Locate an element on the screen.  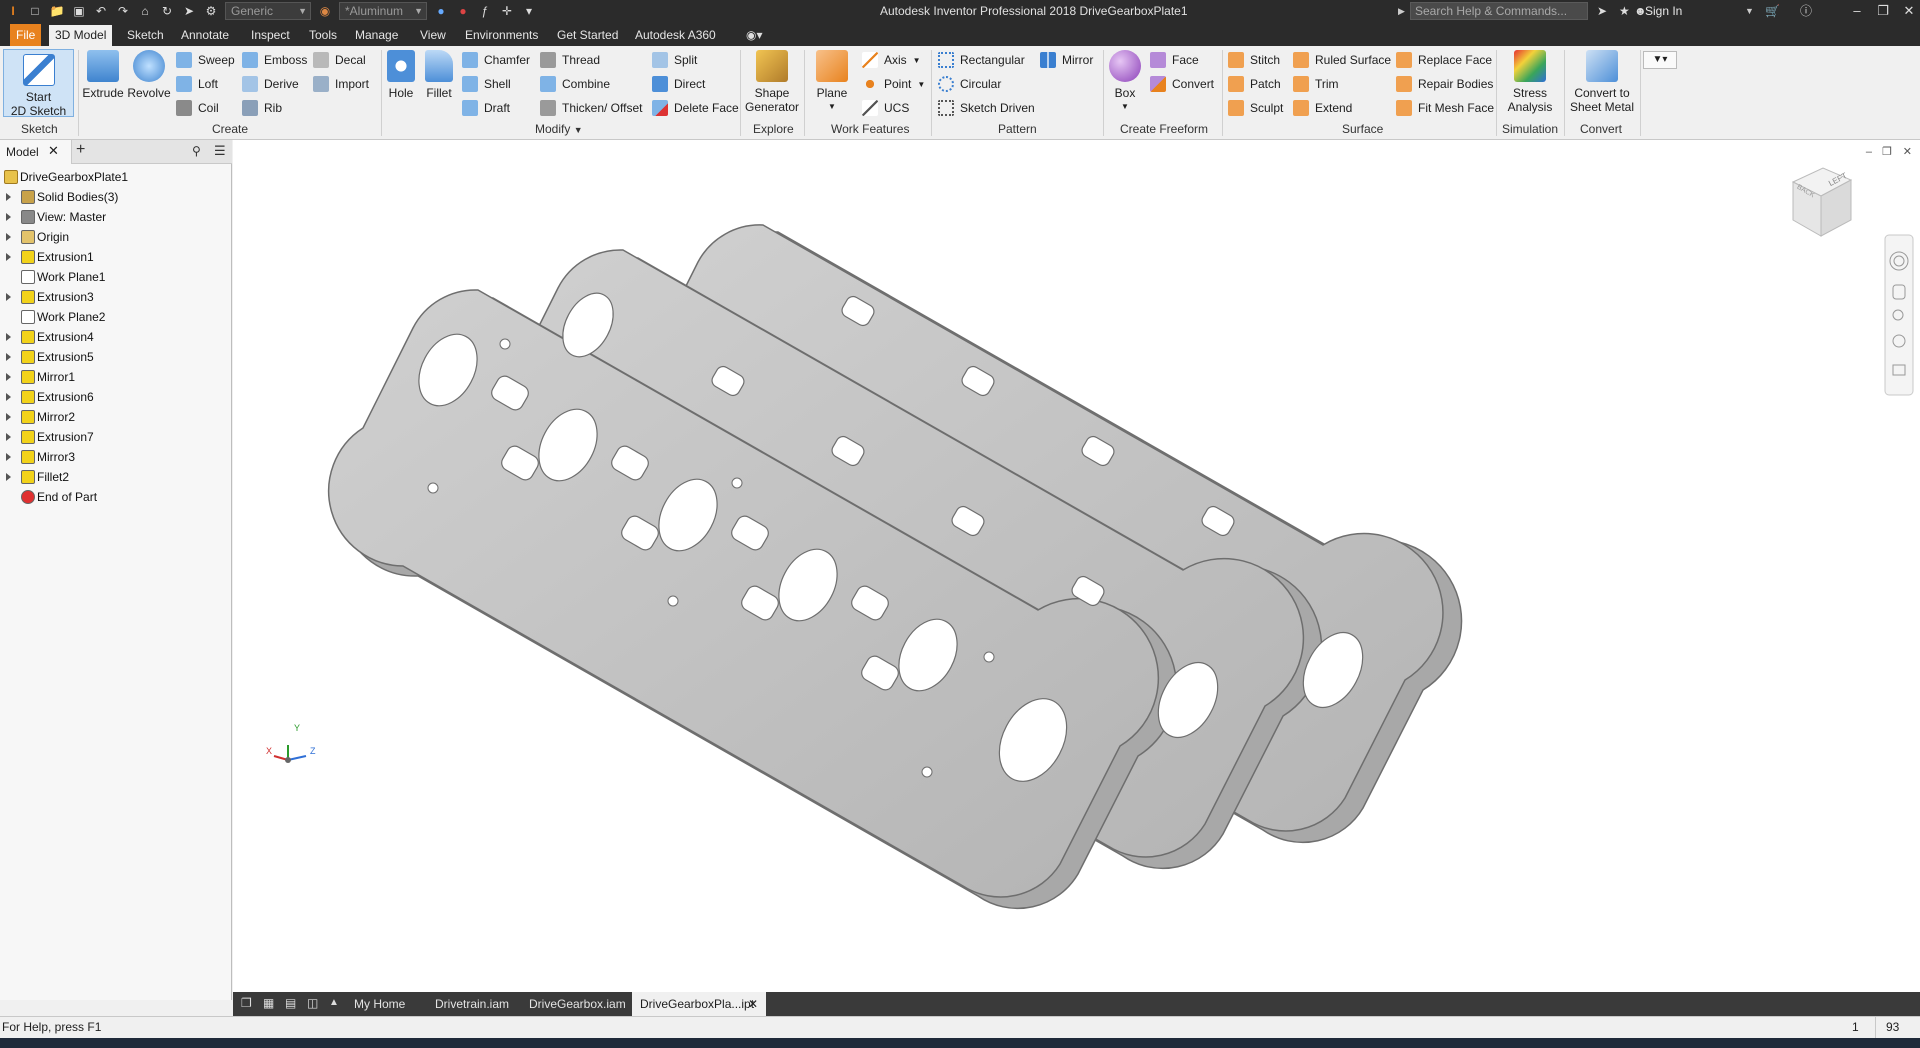
add-tab-icon: + is located at coordinates (80, 150).